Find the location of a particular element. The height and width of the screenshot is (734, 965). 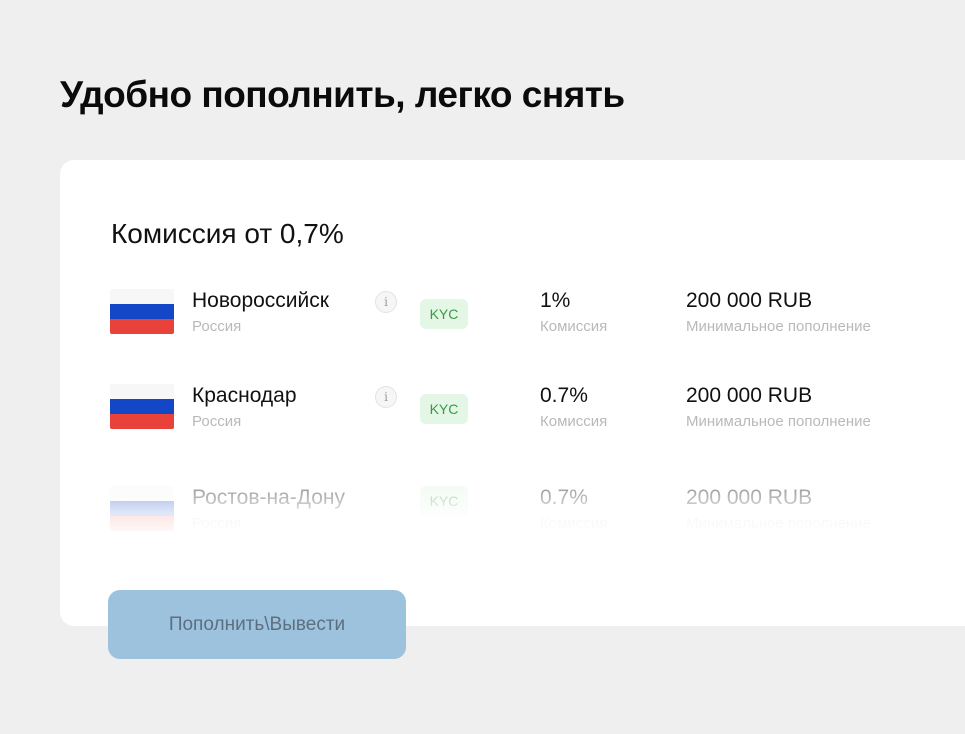

fee-value: 1% is located at coordinates (555, 300).